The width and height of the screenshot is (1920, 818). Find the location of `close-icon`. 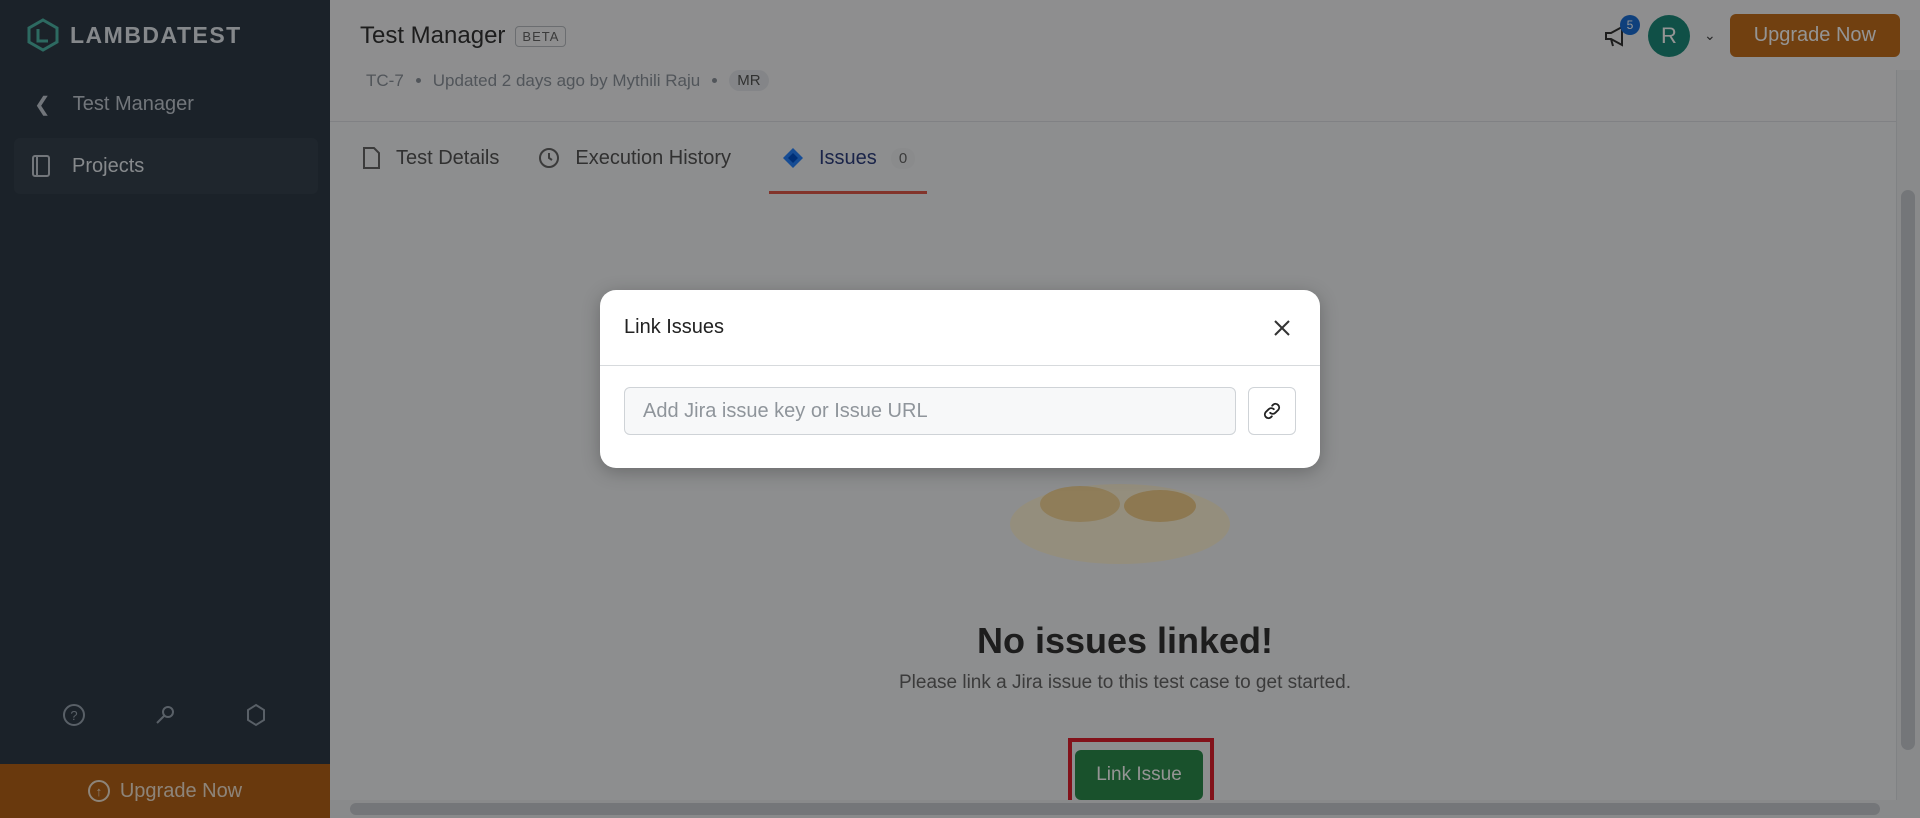

close-icon is located at coordinates (1282, 327).